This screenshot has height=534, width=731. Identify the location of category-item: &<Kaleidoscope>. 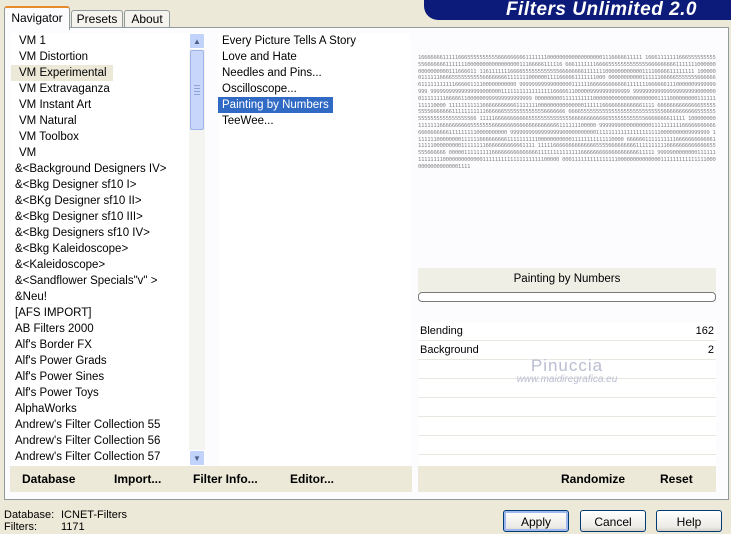
(100, 265).